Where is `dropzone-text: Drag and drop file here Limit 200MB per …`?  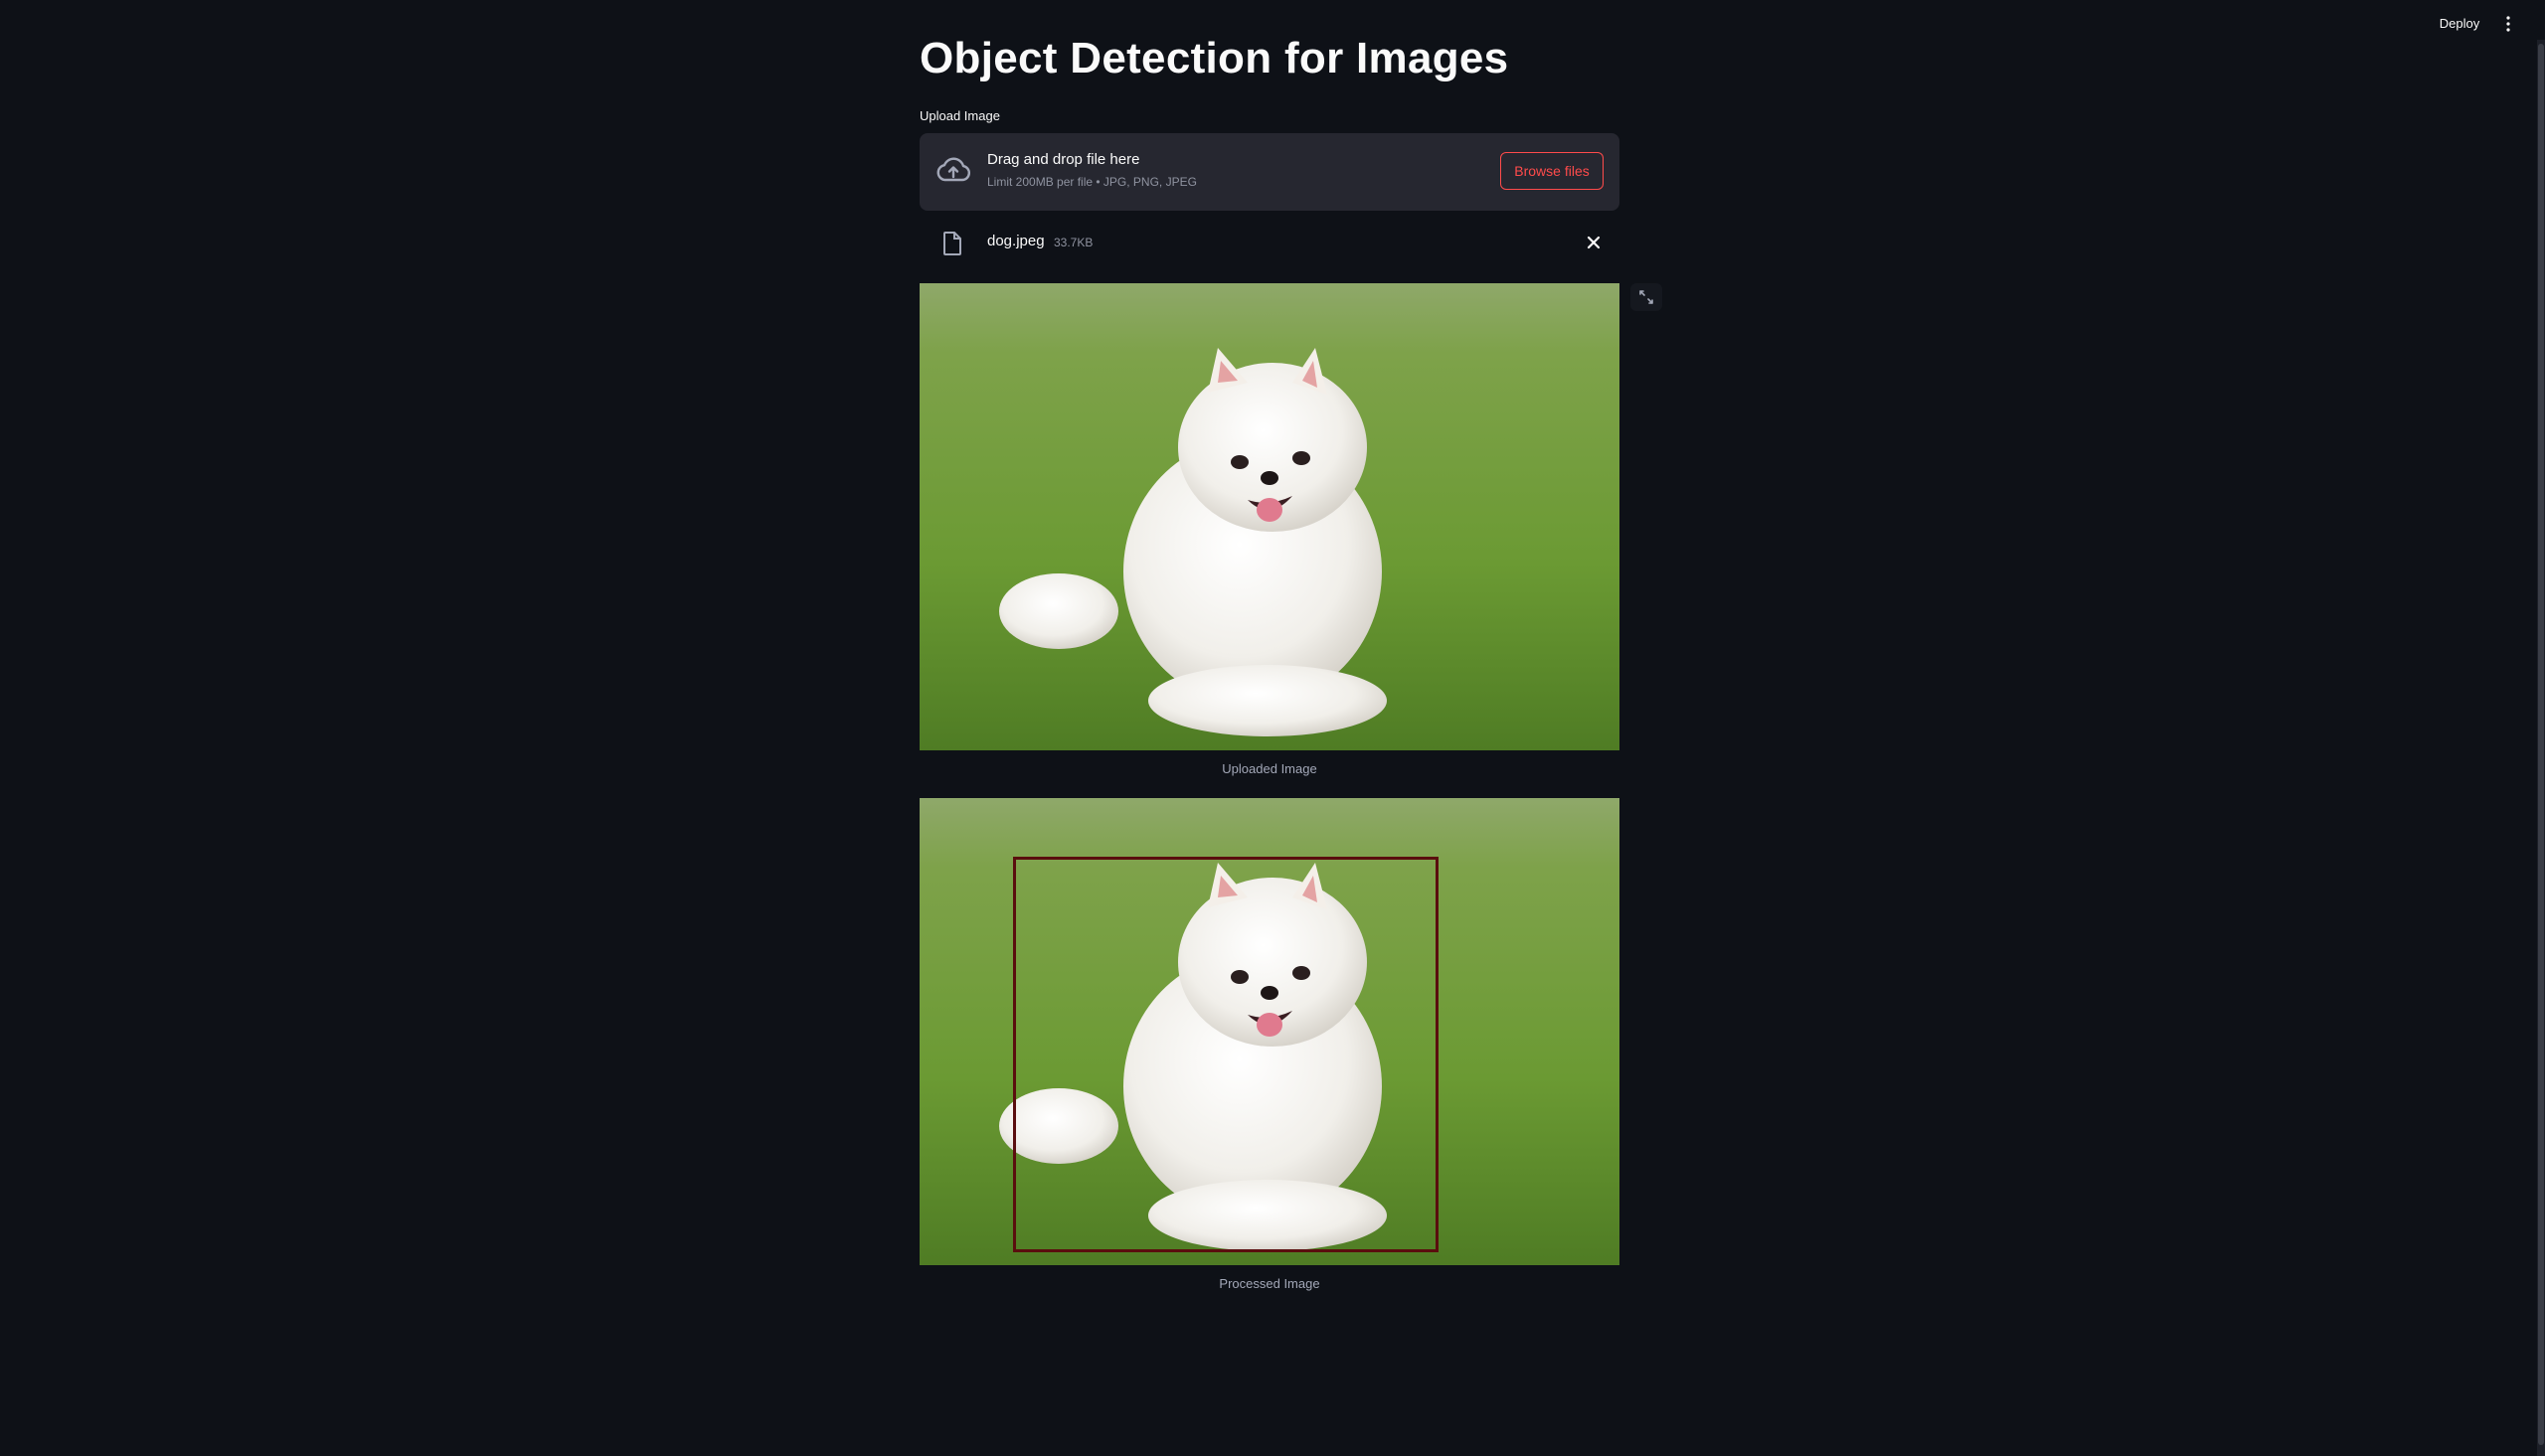 dropzone-text: Drag and drop file here Limit 200MB per … is located at coordinates (1092, 170).